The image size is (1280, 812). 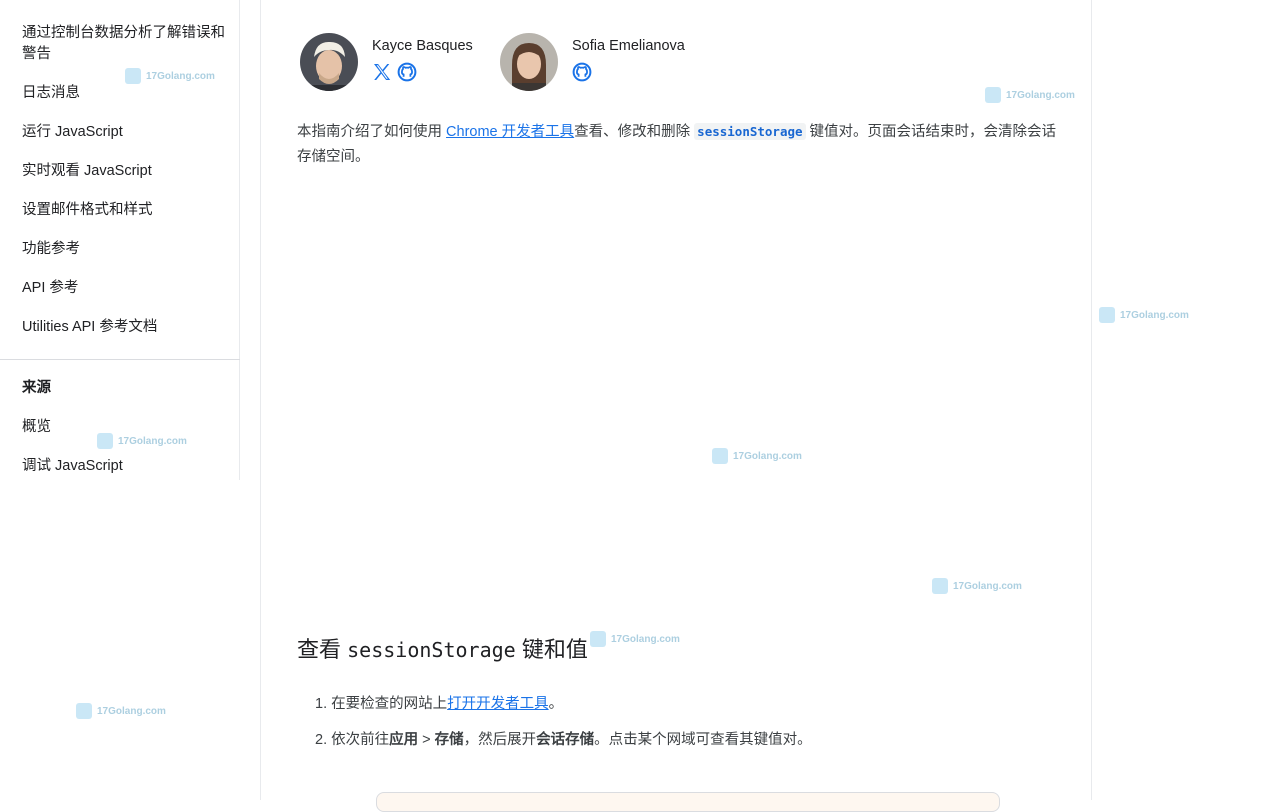 I want to click on author-avatar-sofia, so click(x=529, y=62).